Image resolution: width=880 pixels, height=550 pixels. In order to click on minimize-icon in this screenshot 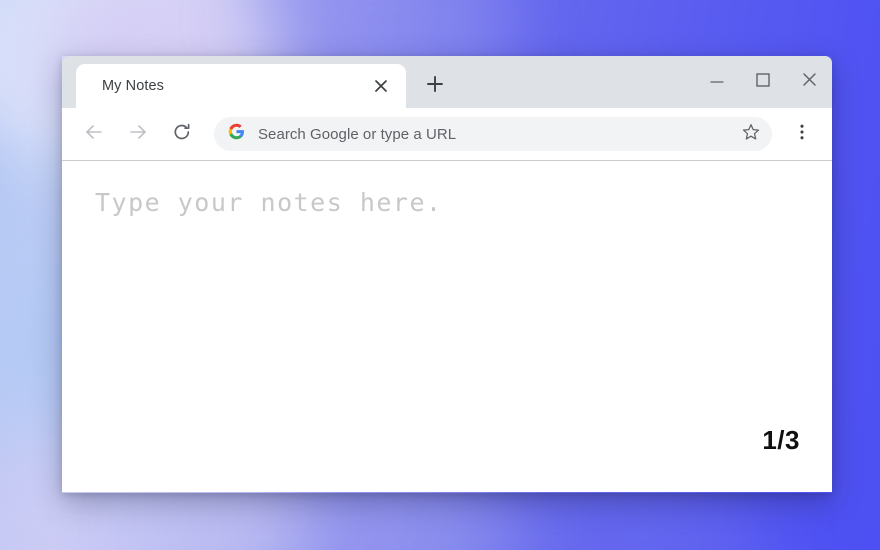, I will do `click(717, 82)`.